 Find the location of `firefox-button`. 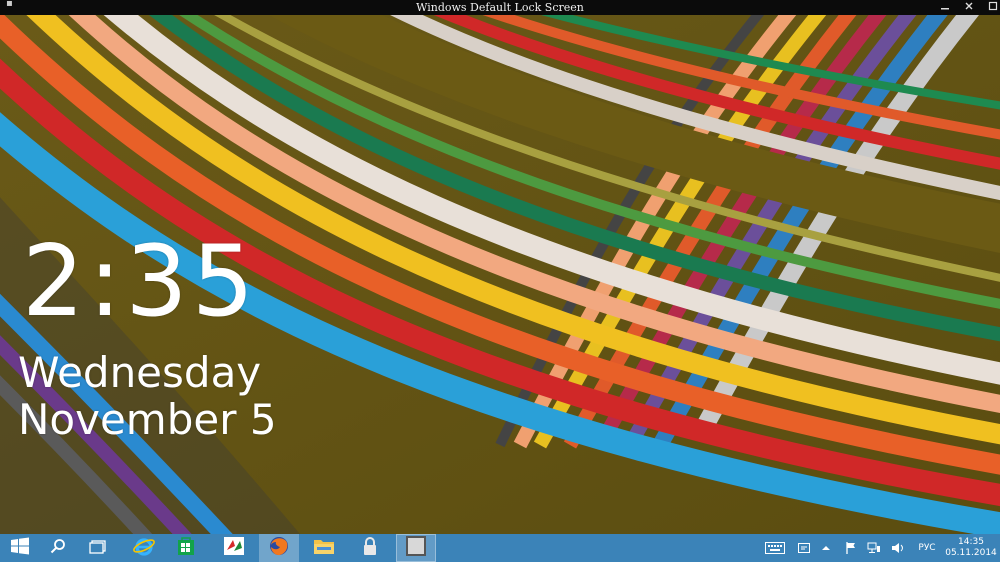

firefox-button is located at coordinates (279, 548).